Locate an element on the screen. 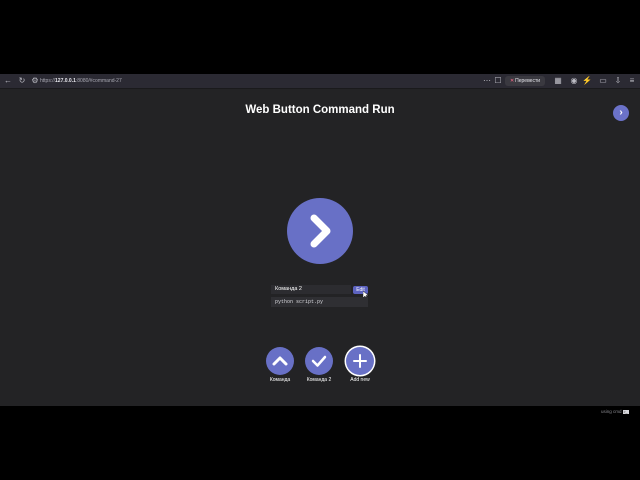 The height and width of the screenshot is (480, 640). url-prefix: https:// is located at coordinates (48, 81).